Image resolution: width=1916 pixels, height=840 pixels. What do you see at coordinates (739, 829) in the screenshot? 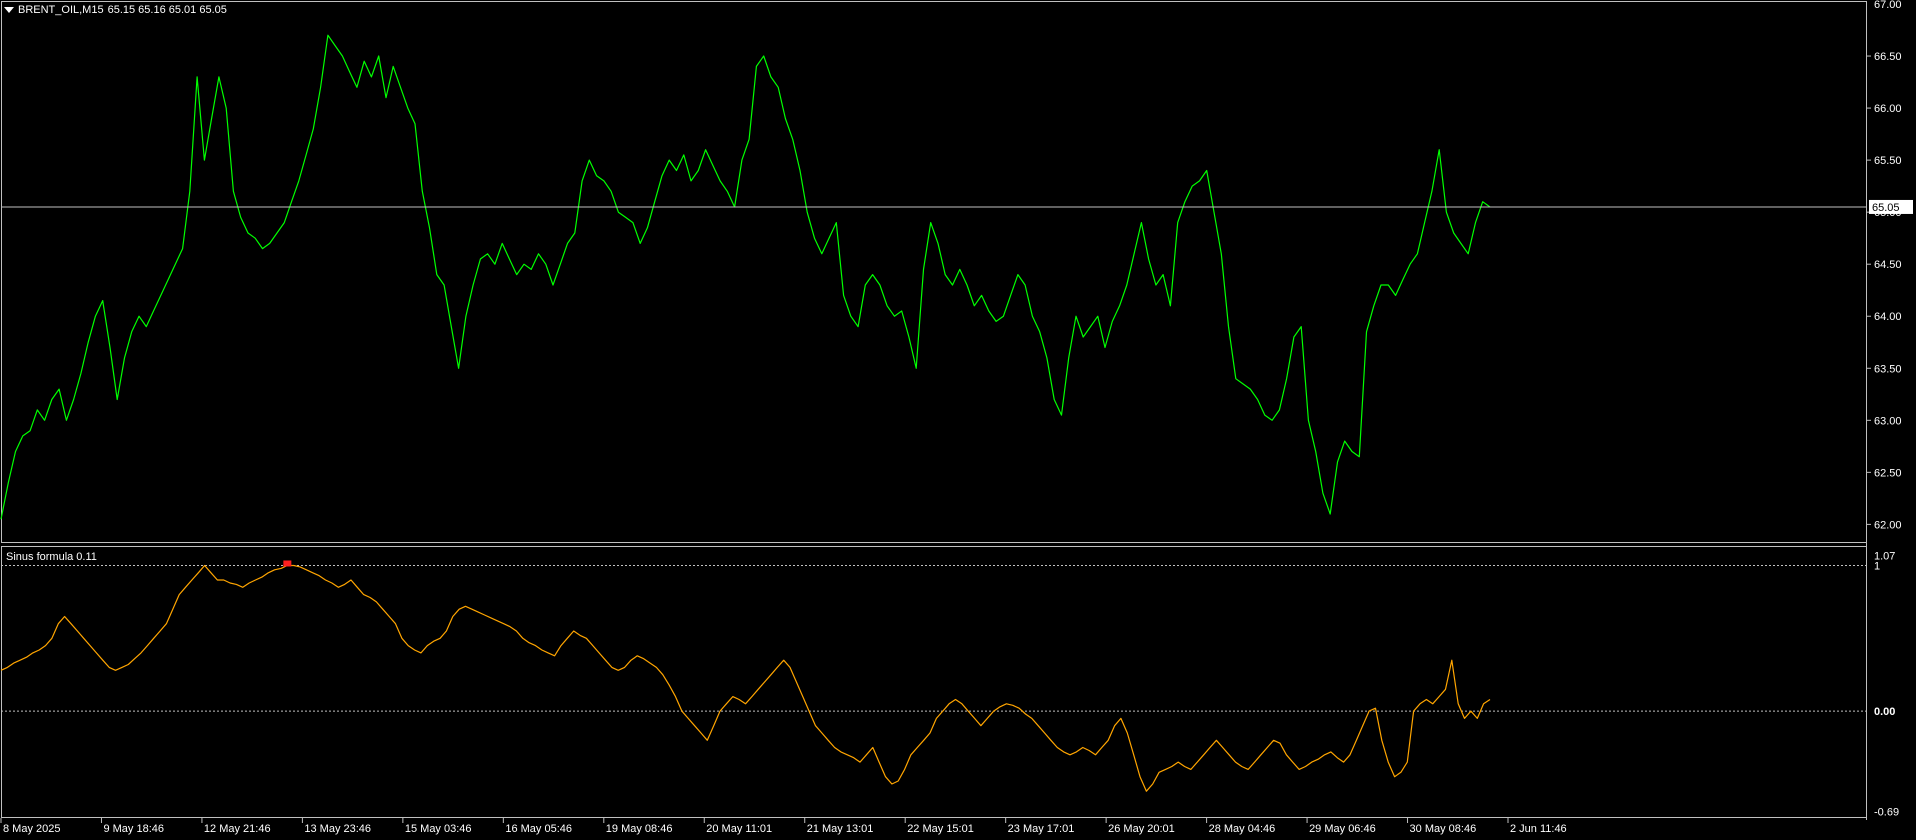
I see `time-tick-label: 20 May 11:01` at bounding box center [739, 829].